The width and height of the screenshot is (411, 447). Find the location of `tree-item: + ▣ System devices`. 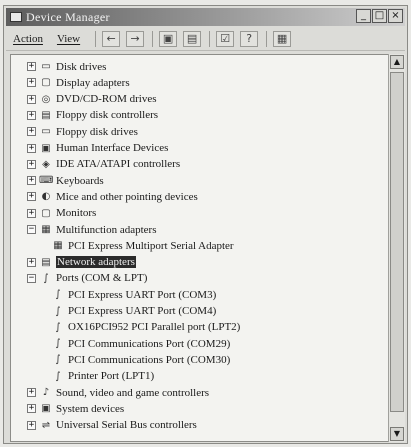

tree-item: + ▣ System devices is located at coordinates (75, 408).